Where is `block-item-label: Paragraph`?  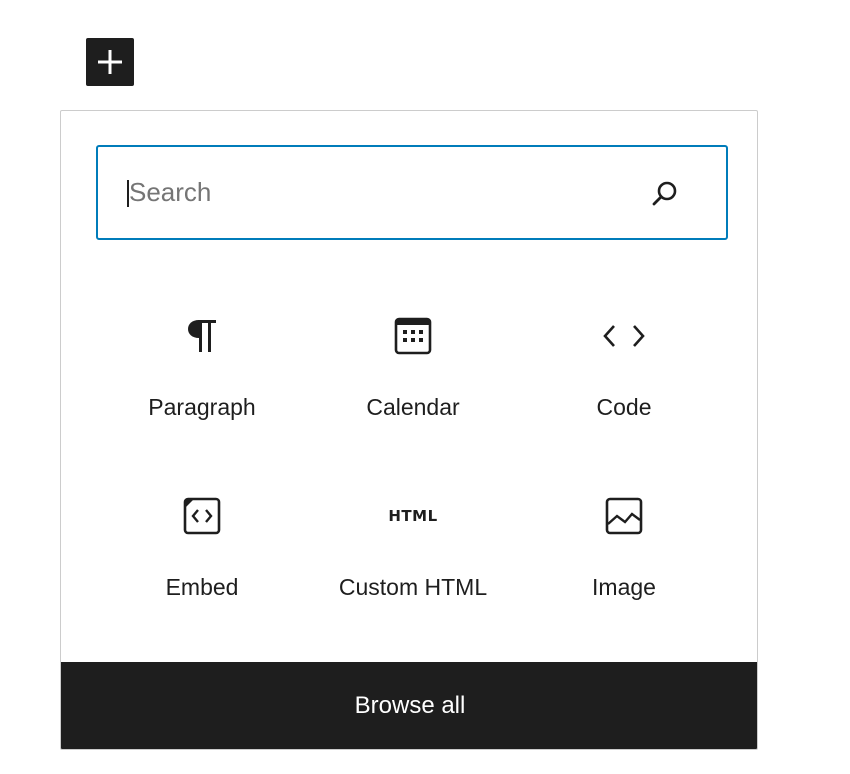
block-item-label: Paragraph is located at coordinates (202, 407).